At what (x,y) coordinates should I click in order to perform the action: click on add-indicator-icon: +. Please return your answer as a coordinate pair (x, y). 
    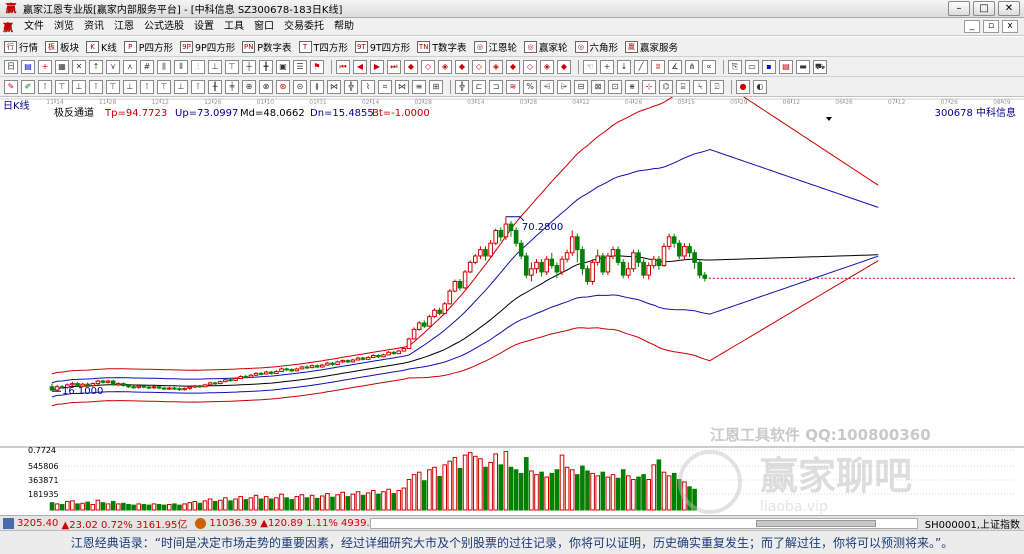
    Looking at the image, I should click on (45, 66).